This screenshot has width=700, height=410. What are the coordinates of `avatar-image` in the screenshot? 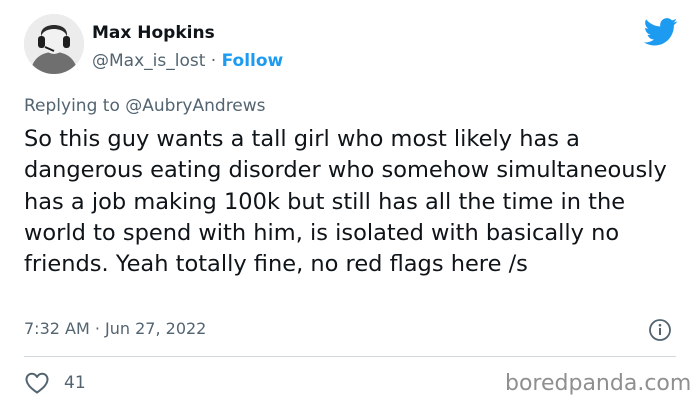 It's located at (54, 44).